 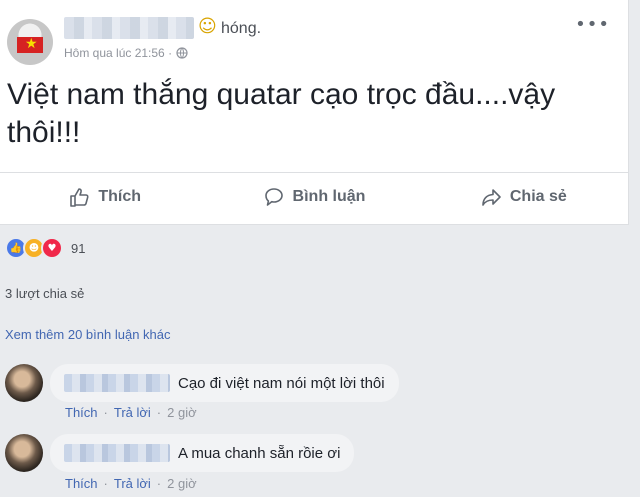 I want to click on post-text-line: thôi!!!, so click(x=44, y=132).